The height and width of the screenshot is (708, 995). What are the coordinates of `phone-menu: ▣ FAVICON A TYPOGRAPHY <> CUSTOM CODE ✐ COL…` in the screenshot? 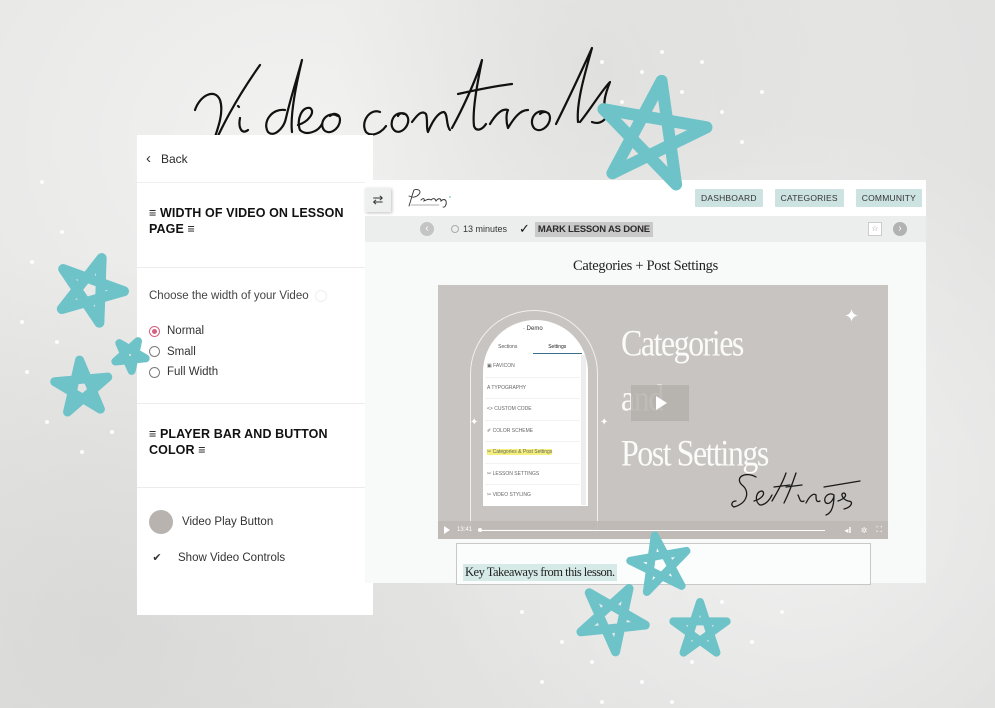 It's located at (532, 431).